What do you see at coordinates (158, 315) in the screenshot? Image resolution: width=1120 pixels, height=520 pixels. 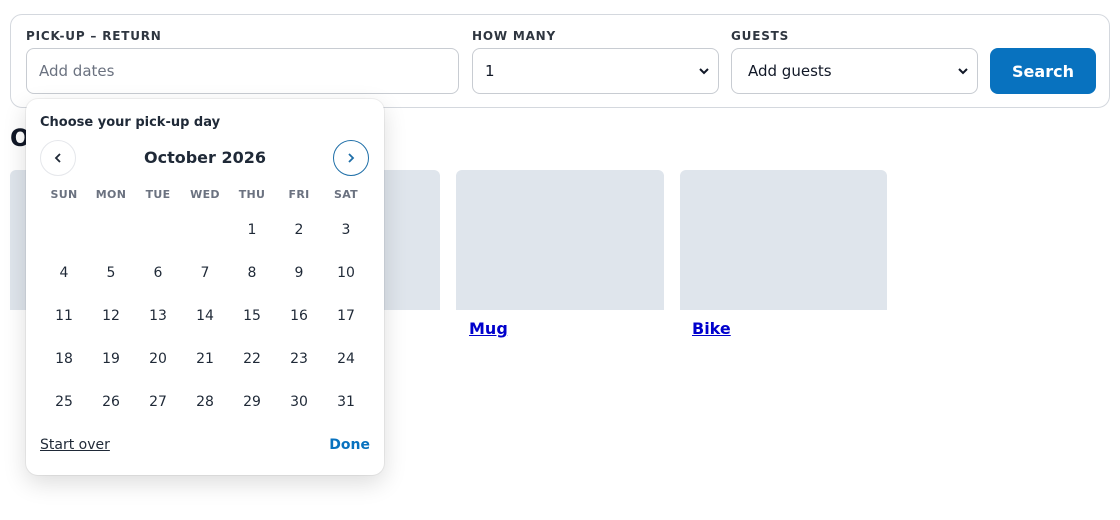 I see `calendar-day: 13` at bounding box center [158, 315].